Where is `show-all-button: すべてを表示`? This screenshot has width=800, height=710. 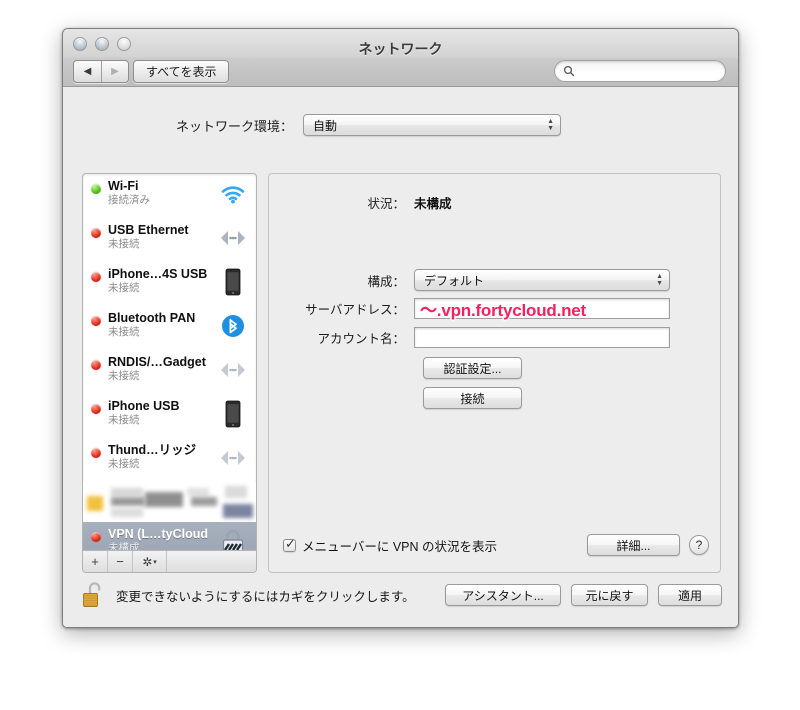 show-all-button: すべてを表示 is located at coordinates (181, 71).